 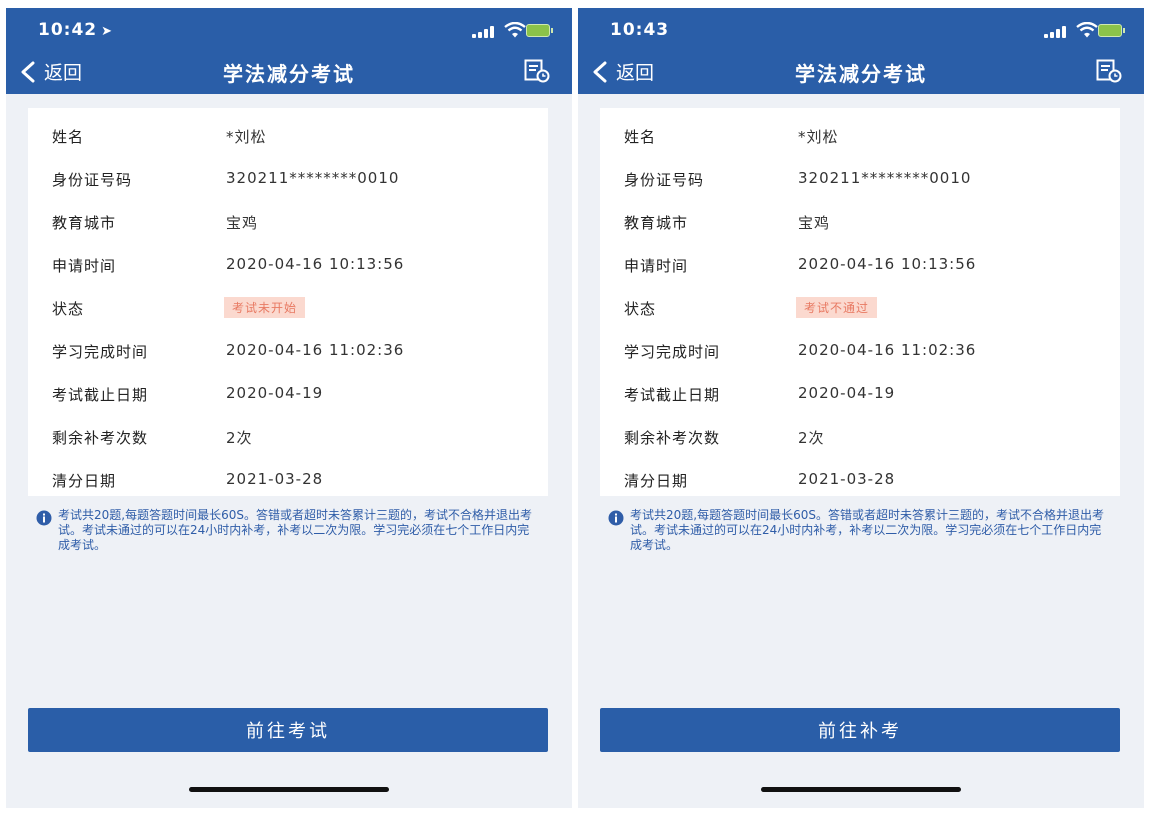 I want to click on status-bar-time: 10:42 ➤, so click(x=76, y=30).